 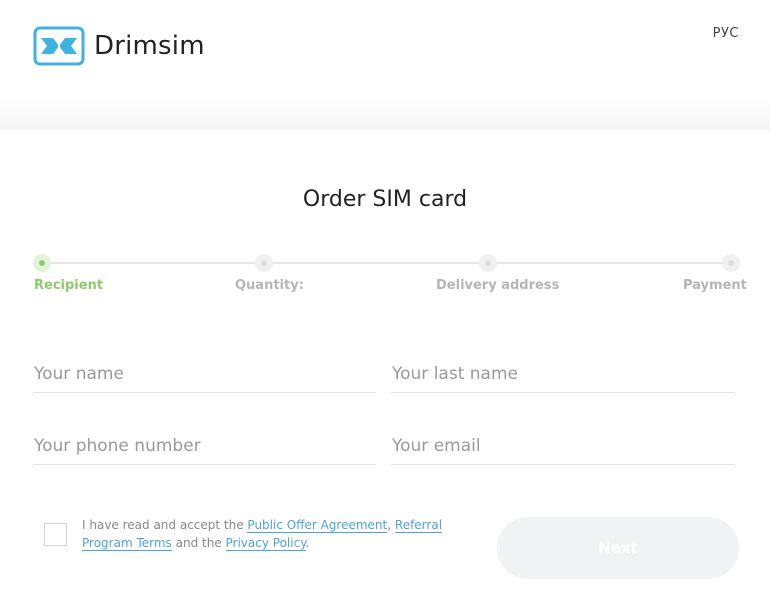 I want to click on stepper-track, so click(x=386, y=263).